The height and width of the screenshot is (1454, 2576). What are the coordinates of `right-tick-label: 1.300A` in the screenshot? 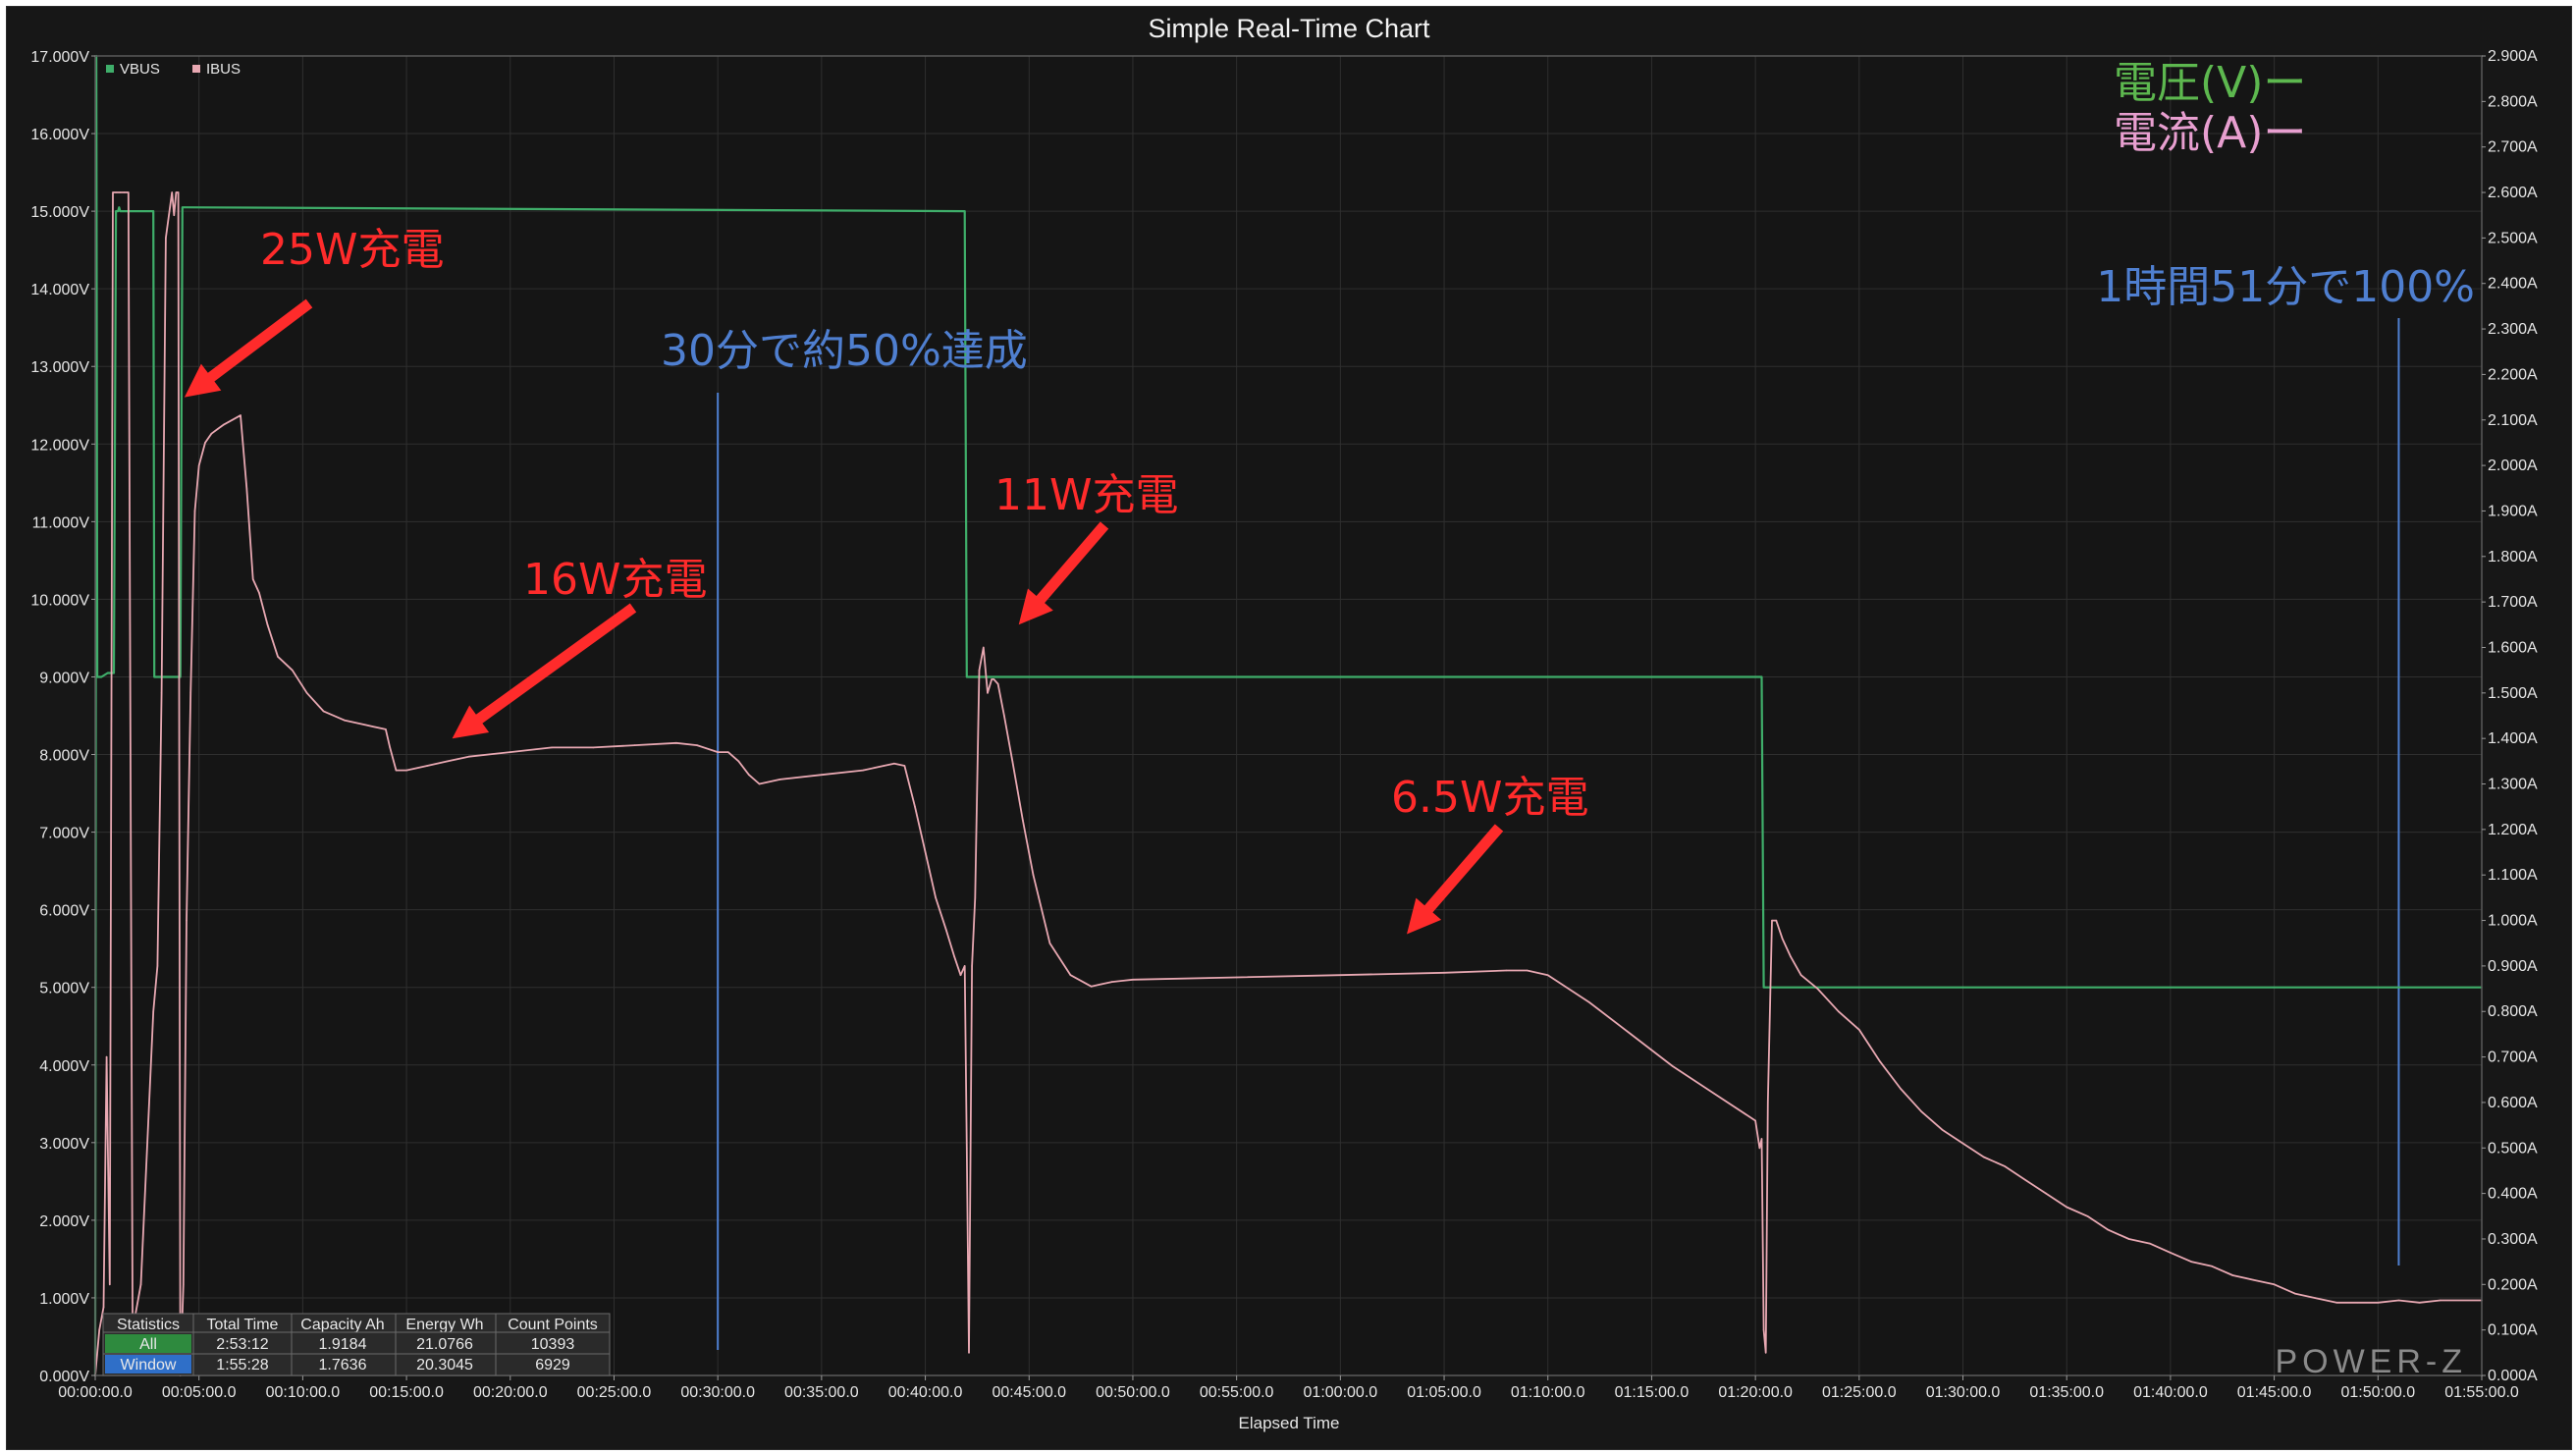 It's located at (2513, 785).